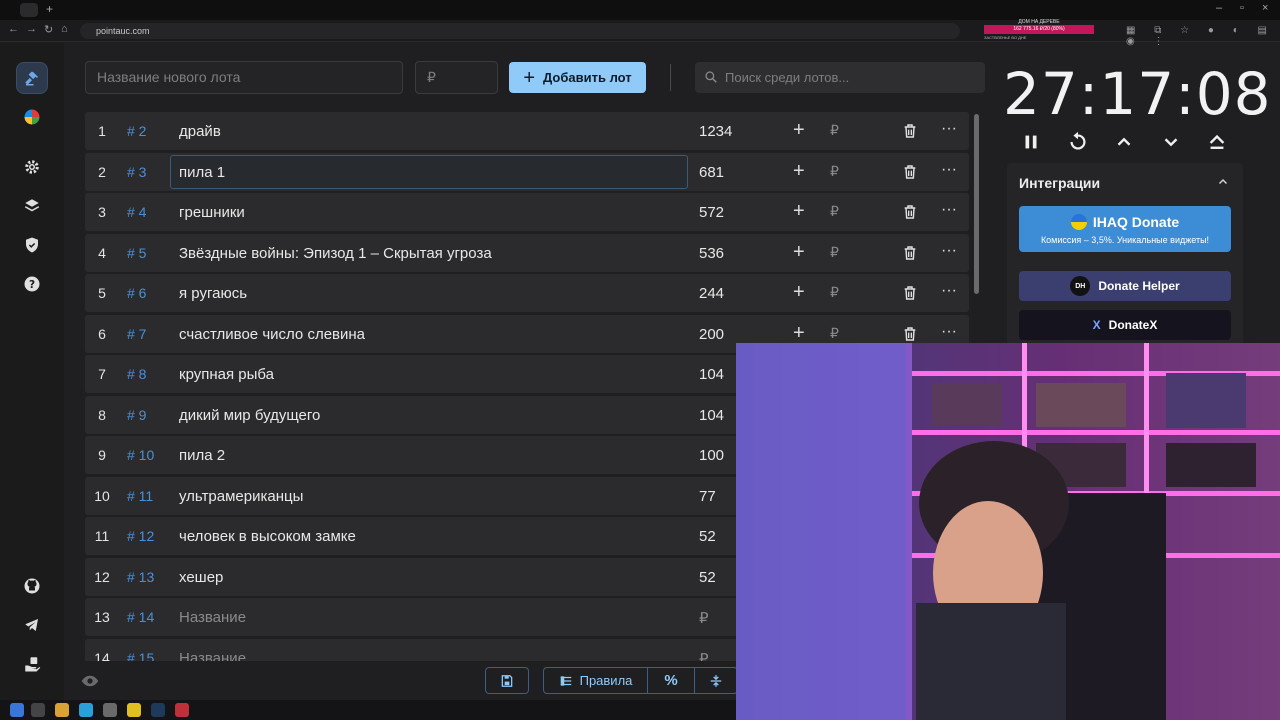 The image size is (1280, 720). I want to click on rules-button: Правила, so click(595, 680).